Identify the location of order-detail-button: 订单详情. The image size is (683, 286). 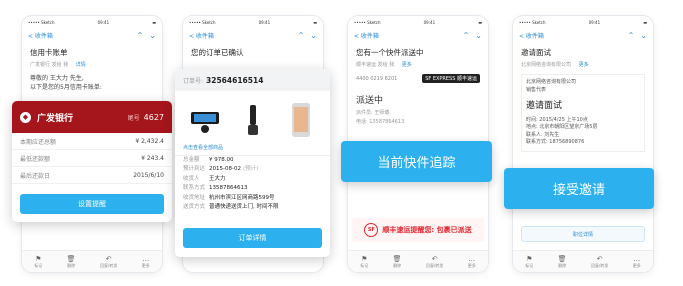
(252, 238).